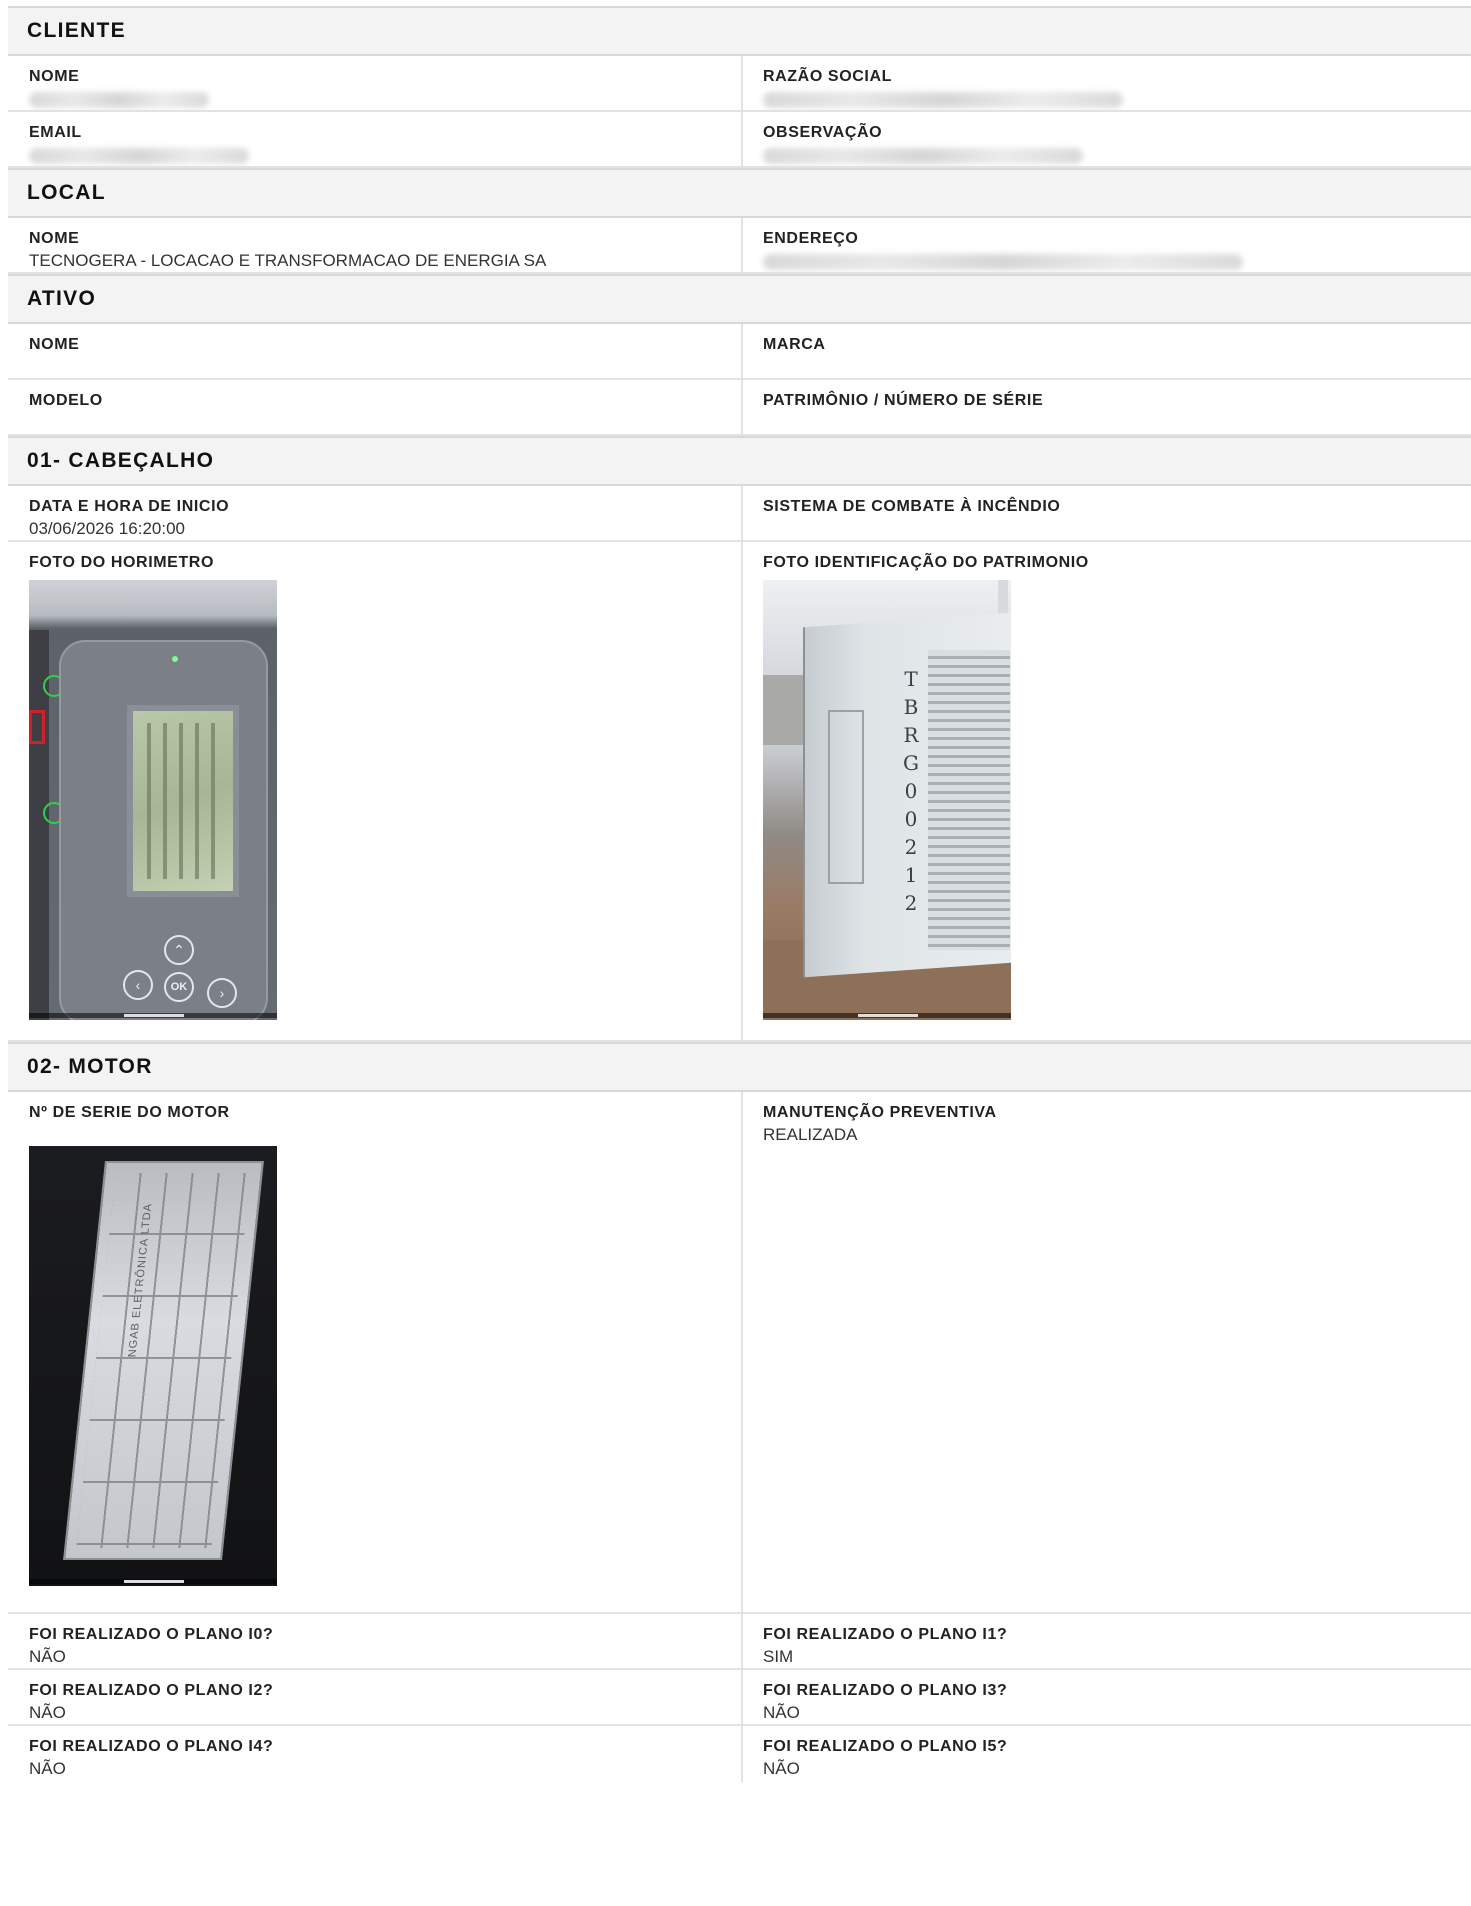 The height and width of the screenshot is (1906, 1471). Describe the element at coordinates (151, 1634) in the screenshot. I see `field-label: FOI REALIZADO O PLANO I0?` at that location.